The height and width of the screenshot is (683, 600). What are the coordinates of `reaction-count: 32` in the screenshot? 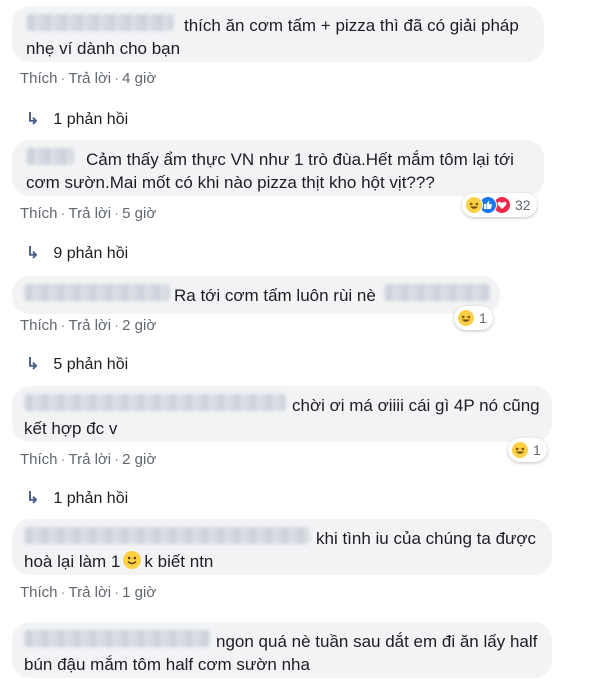 It's located at (523, 205).